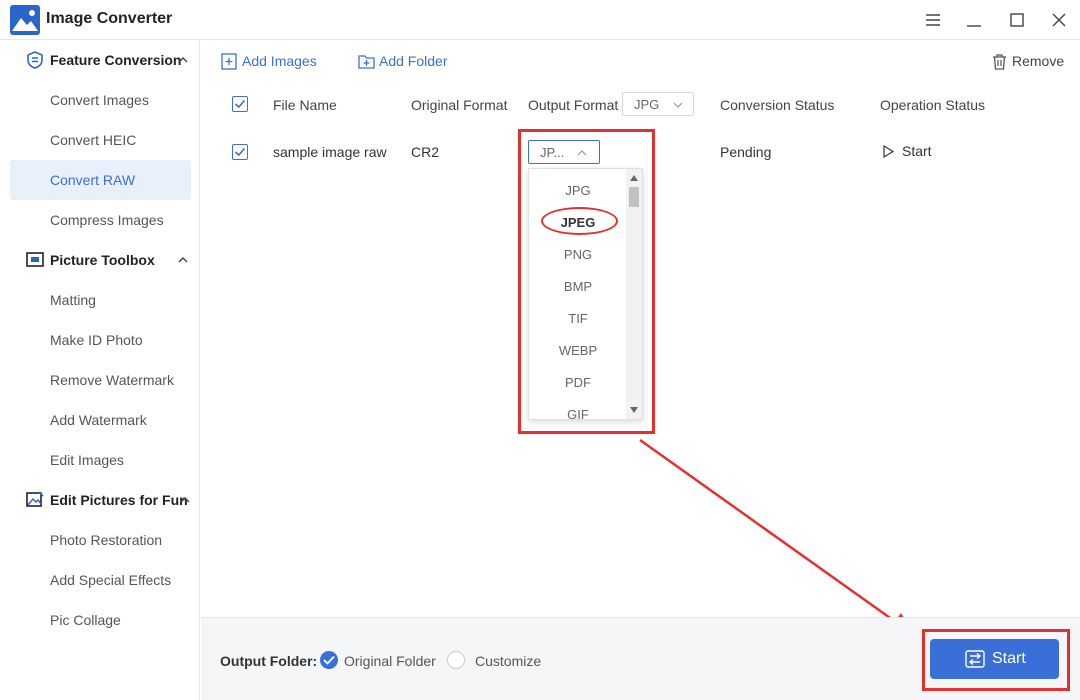 This screenshot has height=700, width=1080. I want to click on close-button, so click(1059, 20).